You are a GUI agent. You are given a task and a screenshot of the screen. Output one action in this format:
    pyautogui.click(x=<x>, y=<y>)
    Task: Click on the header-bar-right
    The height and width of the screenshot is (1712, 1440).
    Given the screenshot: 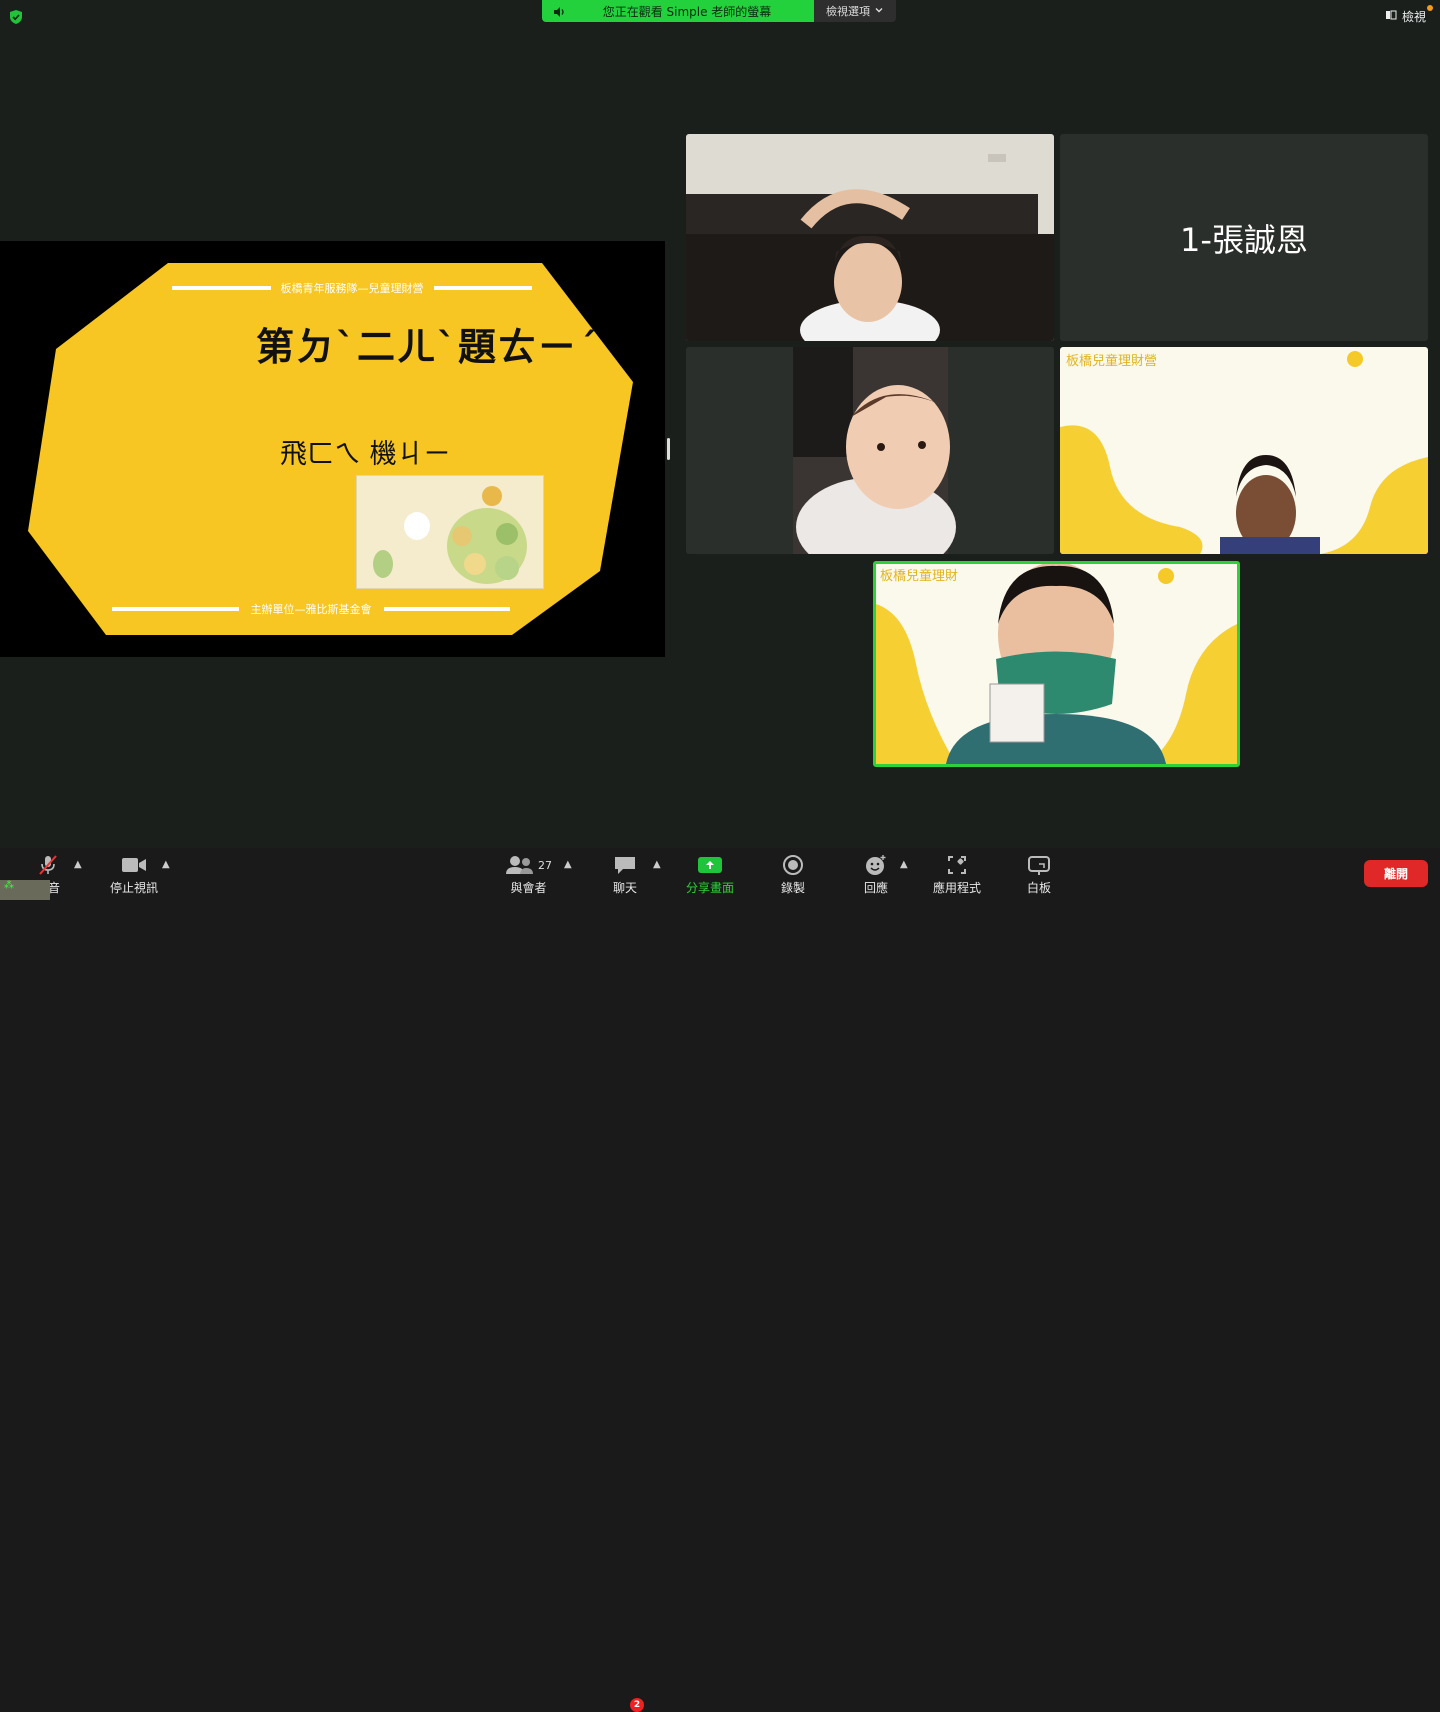 What is the action you would take?
    pyautogui.click(x=482, y=288)
    